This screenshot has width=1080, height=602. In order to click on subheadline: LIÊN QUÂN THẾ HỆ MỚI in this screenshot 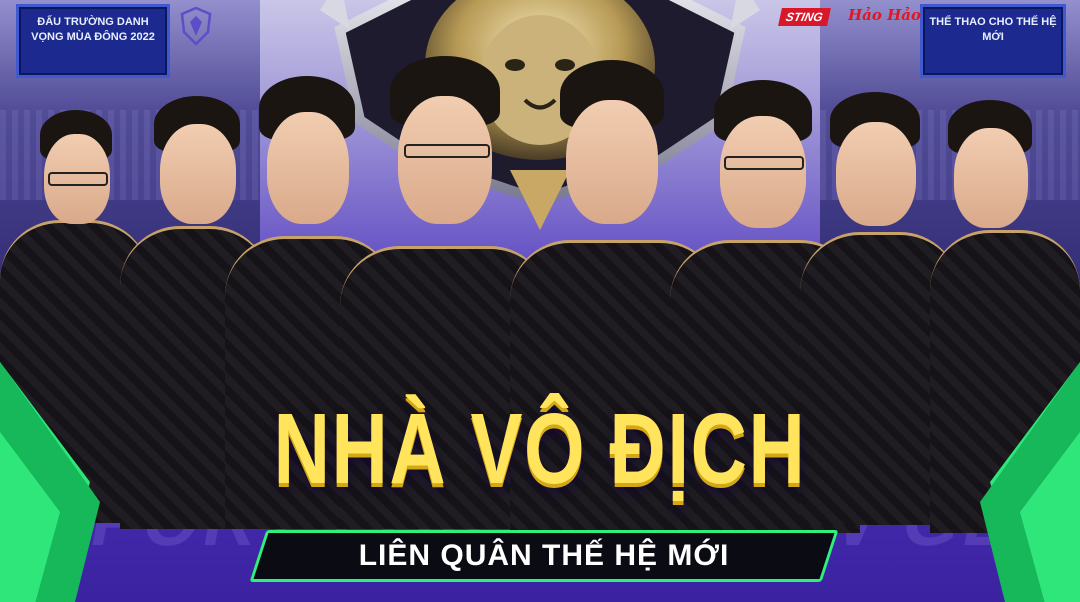, I will do `click(544, 555)`.